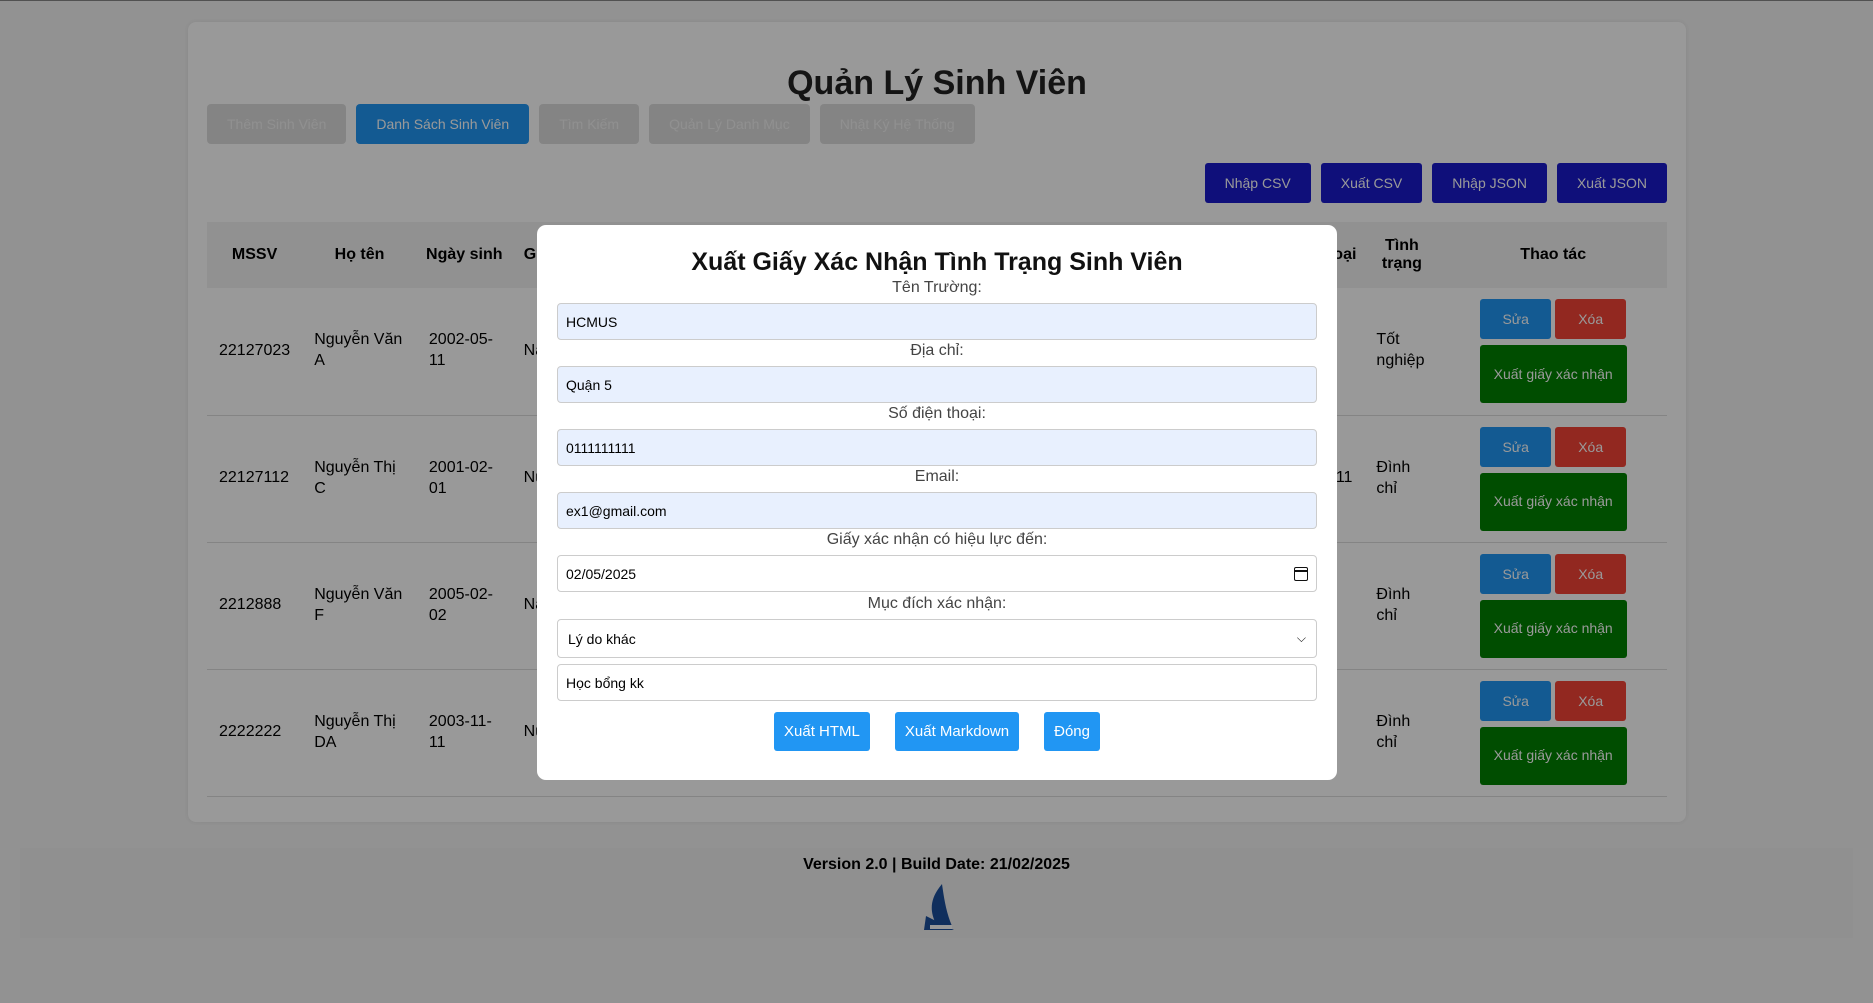 This screenshot has height=1003, width=1873. Describe the element at coordinates (1301, 638) in the screenshot. I see `chevron-down-icon: ⌵` at that location.